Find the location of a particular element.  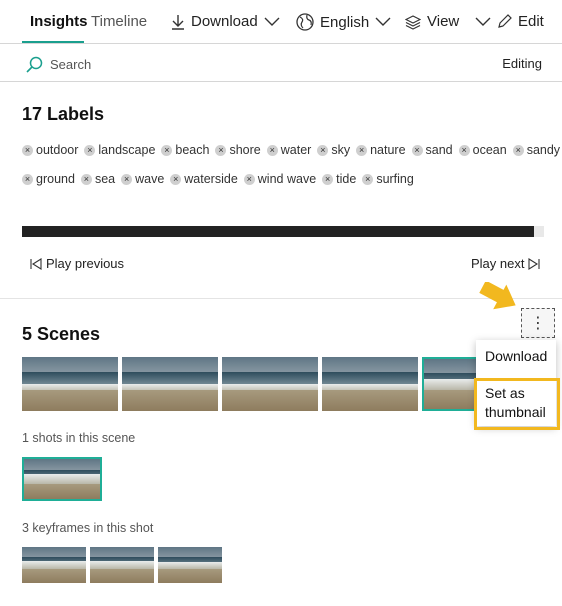

label-chip: × sandy is located at coordinates (536, 150).